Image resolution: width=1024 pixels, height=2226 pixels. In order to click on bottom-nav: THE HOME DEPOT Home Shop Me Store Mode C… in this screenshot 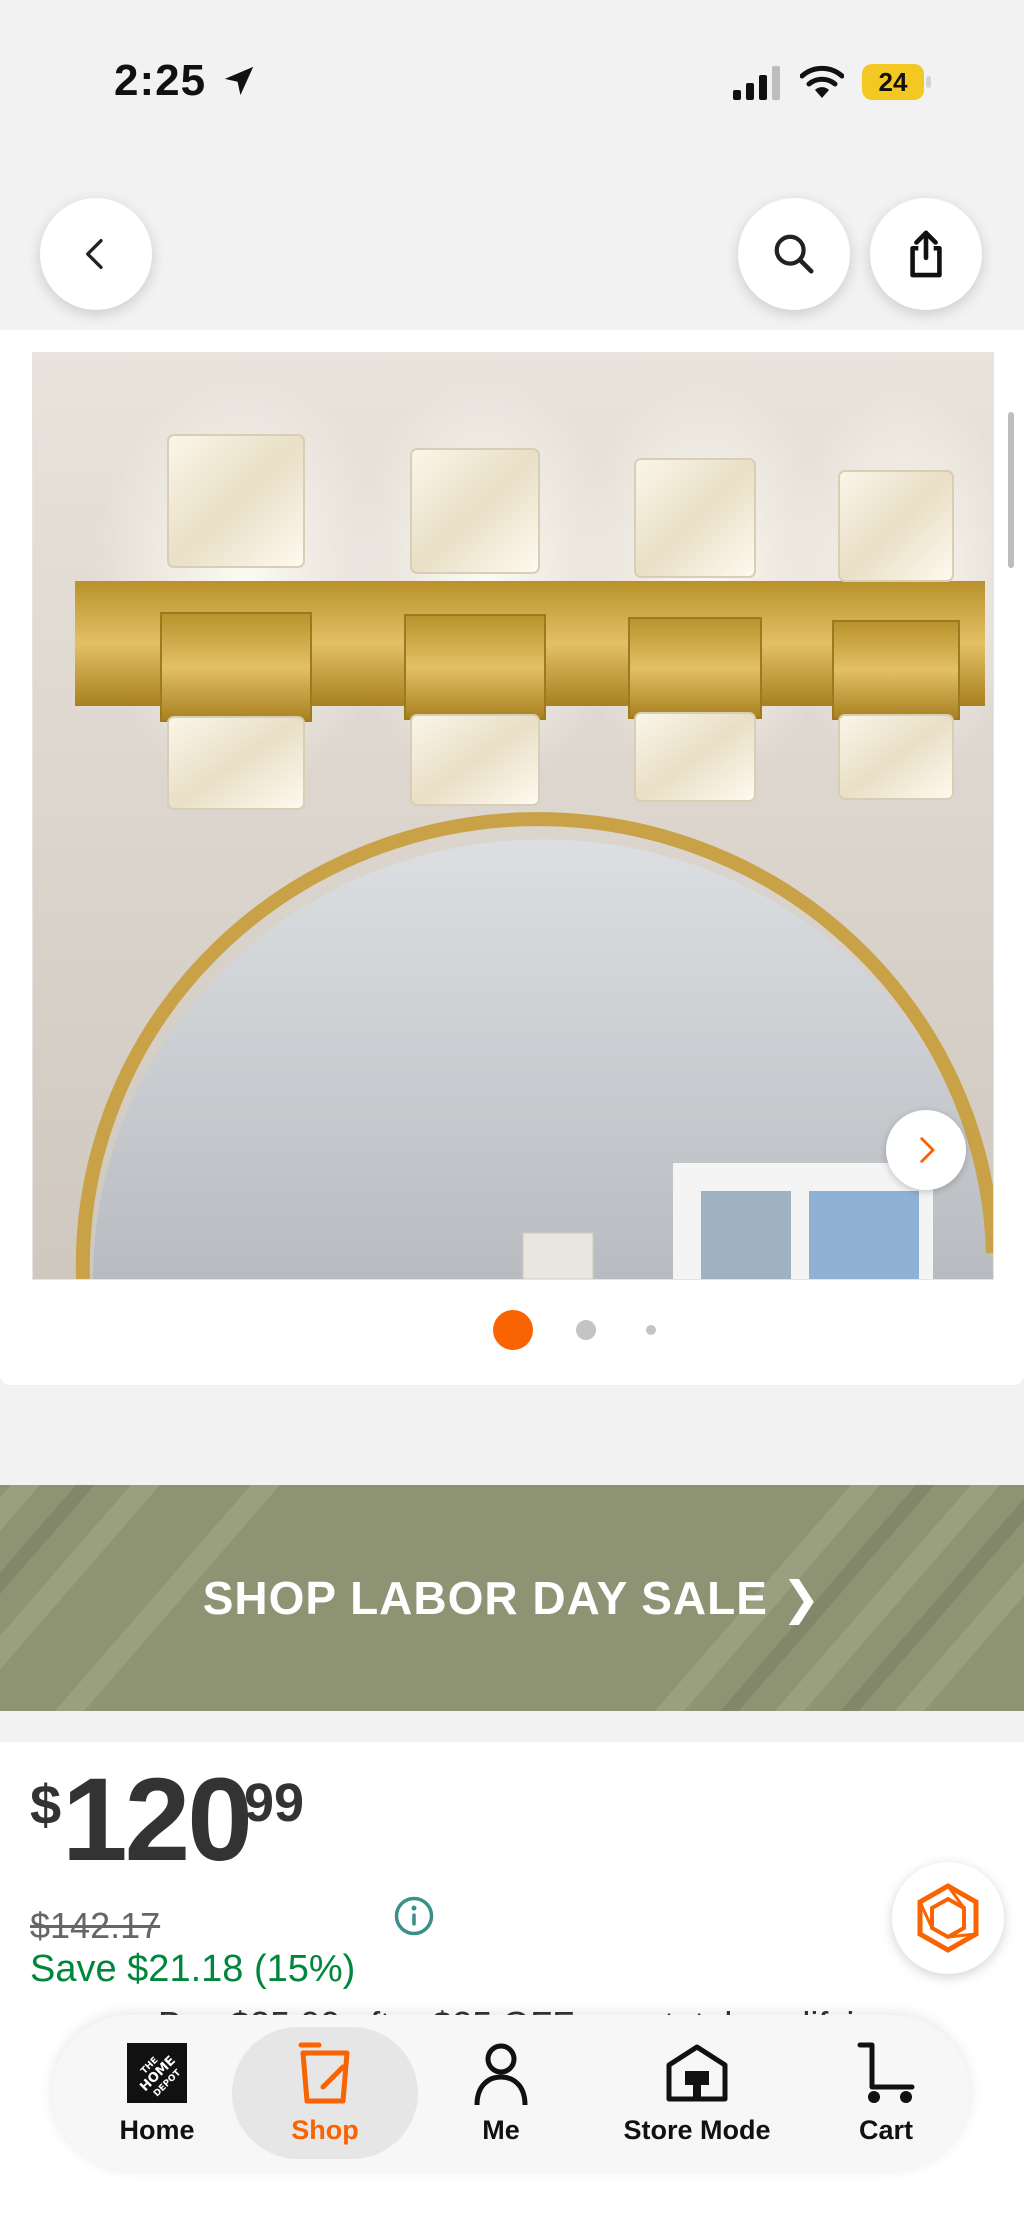, I will do `click(511, 2093)`.